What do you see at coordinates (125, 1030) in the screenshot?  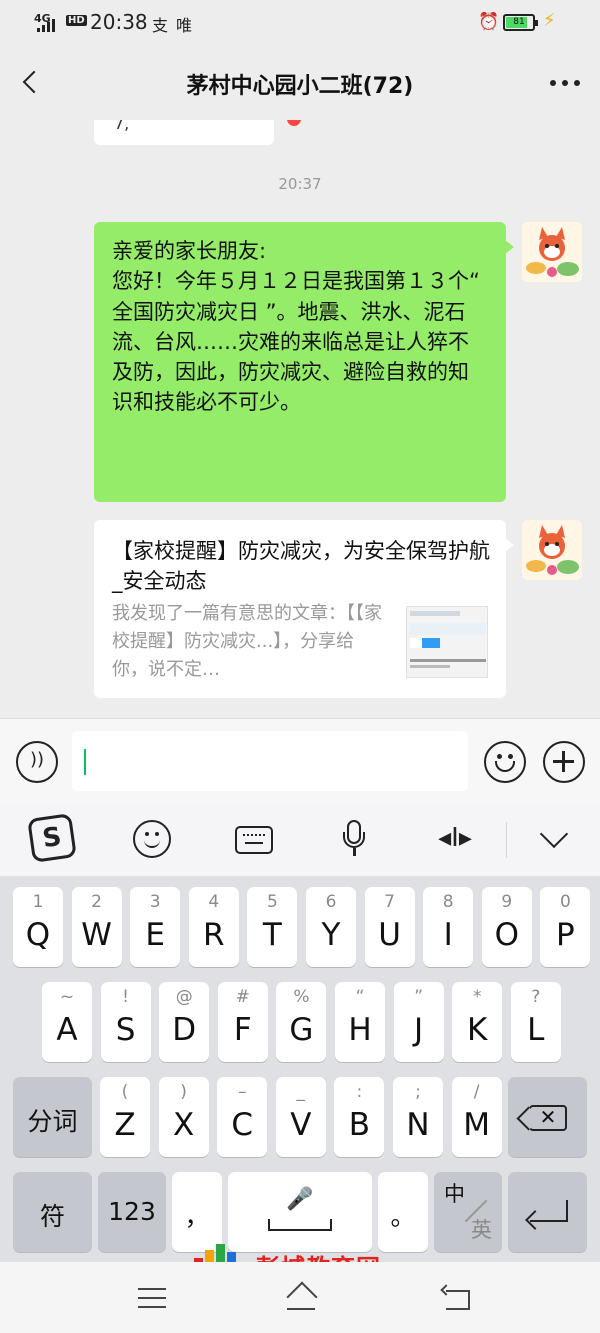 I see `key-label: S` at bounding box center [125, 1030].